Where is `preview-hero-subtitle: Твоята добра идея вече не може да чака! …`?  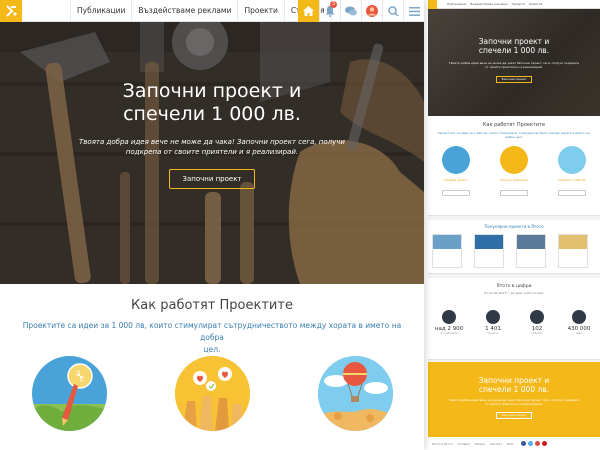
preview-hero-subtitle: Твоята добра идея вече не може да чака! … is located at coordinates (514, 65).